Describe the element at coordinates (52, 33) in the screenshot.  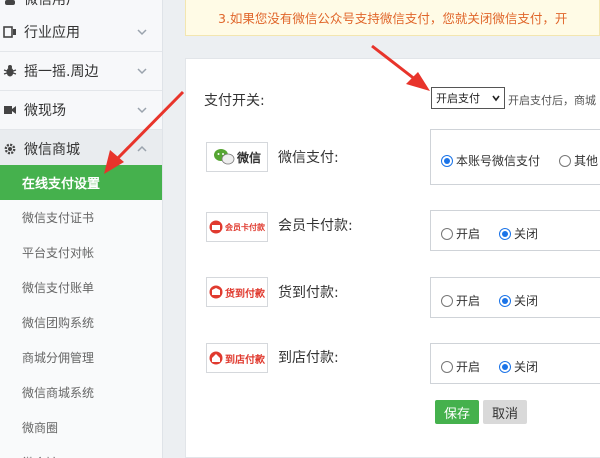
I see `sidebar-item-label: 行业应用` at that location.